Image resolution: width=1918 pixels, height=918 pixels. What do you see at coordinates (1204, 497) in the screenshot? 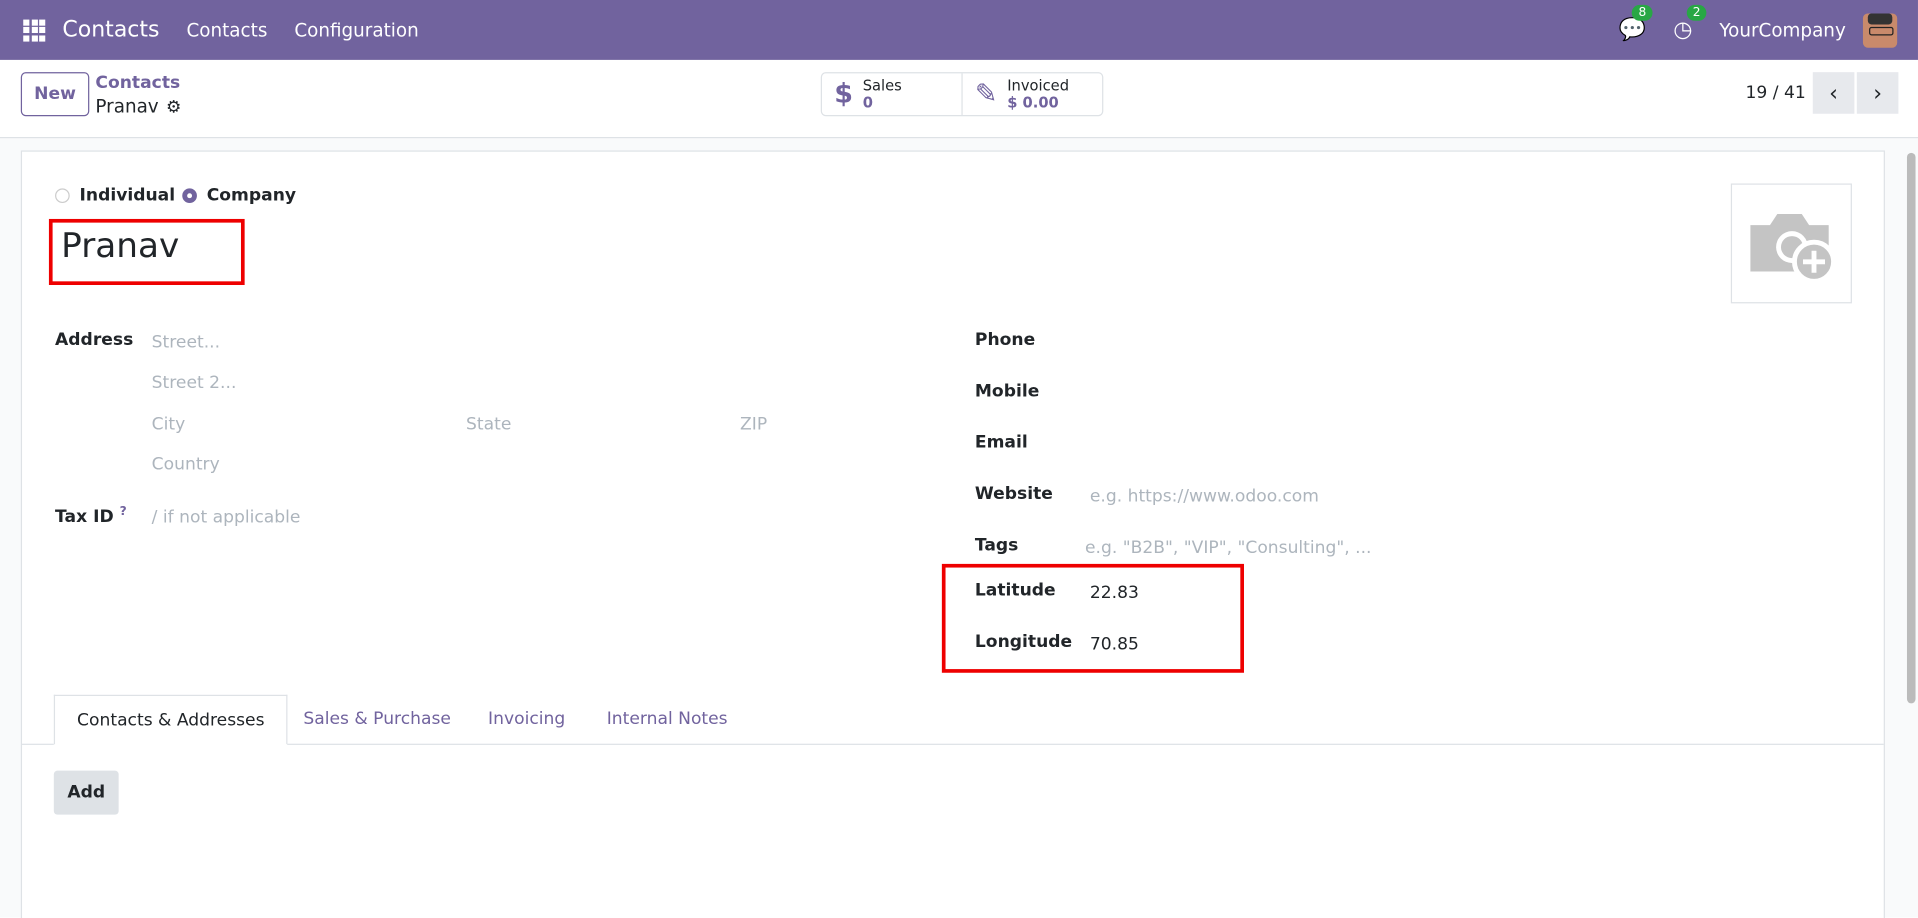
I see `website-input: e.g. https://www.odoo.com` at bounding box center [1204, 497].